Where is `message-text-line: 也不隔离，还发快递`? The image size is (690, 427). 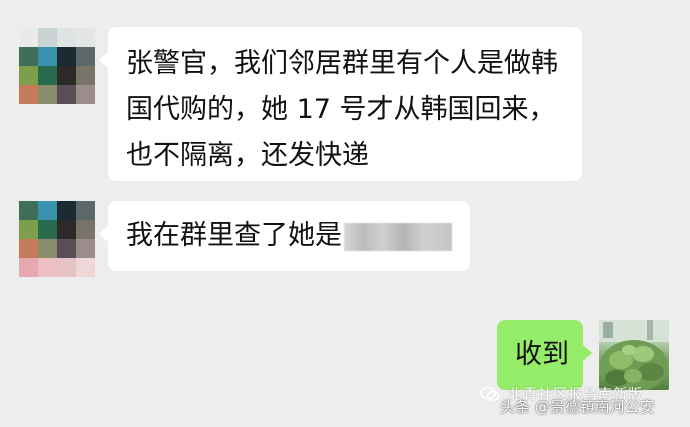 message-text-line: 也不隔离，还发快递 is located at coordinates (247, 155).